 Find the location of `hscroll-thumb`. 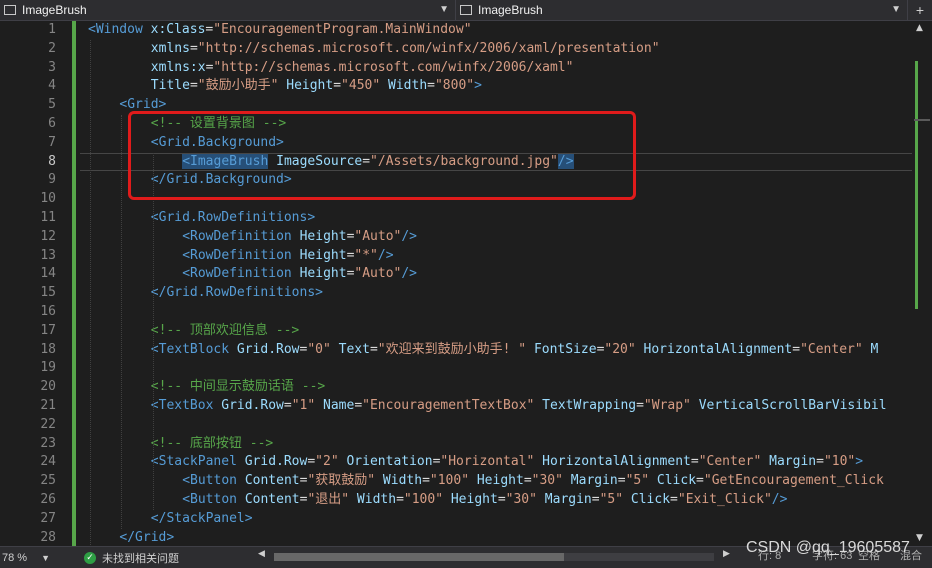

hscroll-thumb is located at coordinates (419, 557).